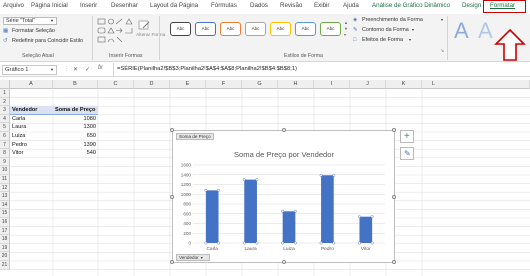  I want to click on pivot-row-label: Pedro, so click(31, 145).